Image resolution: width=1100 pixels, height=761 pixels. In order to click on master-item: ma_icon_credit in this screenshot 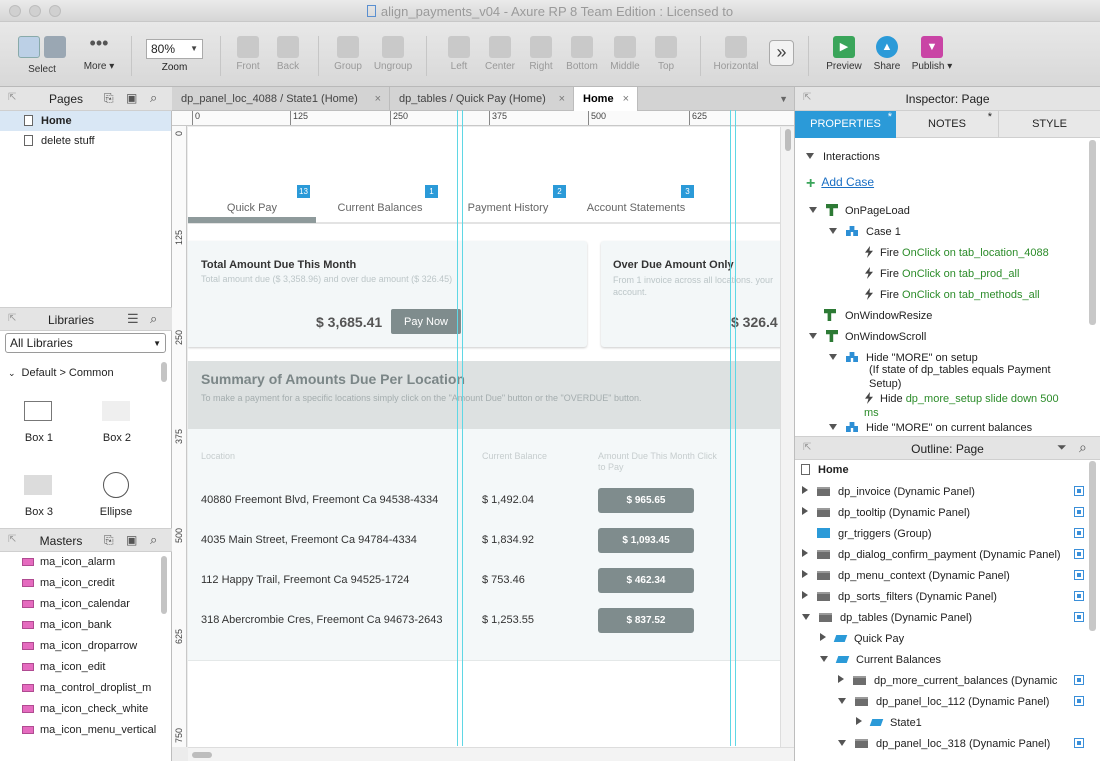, I will do `click(80, 583)`.